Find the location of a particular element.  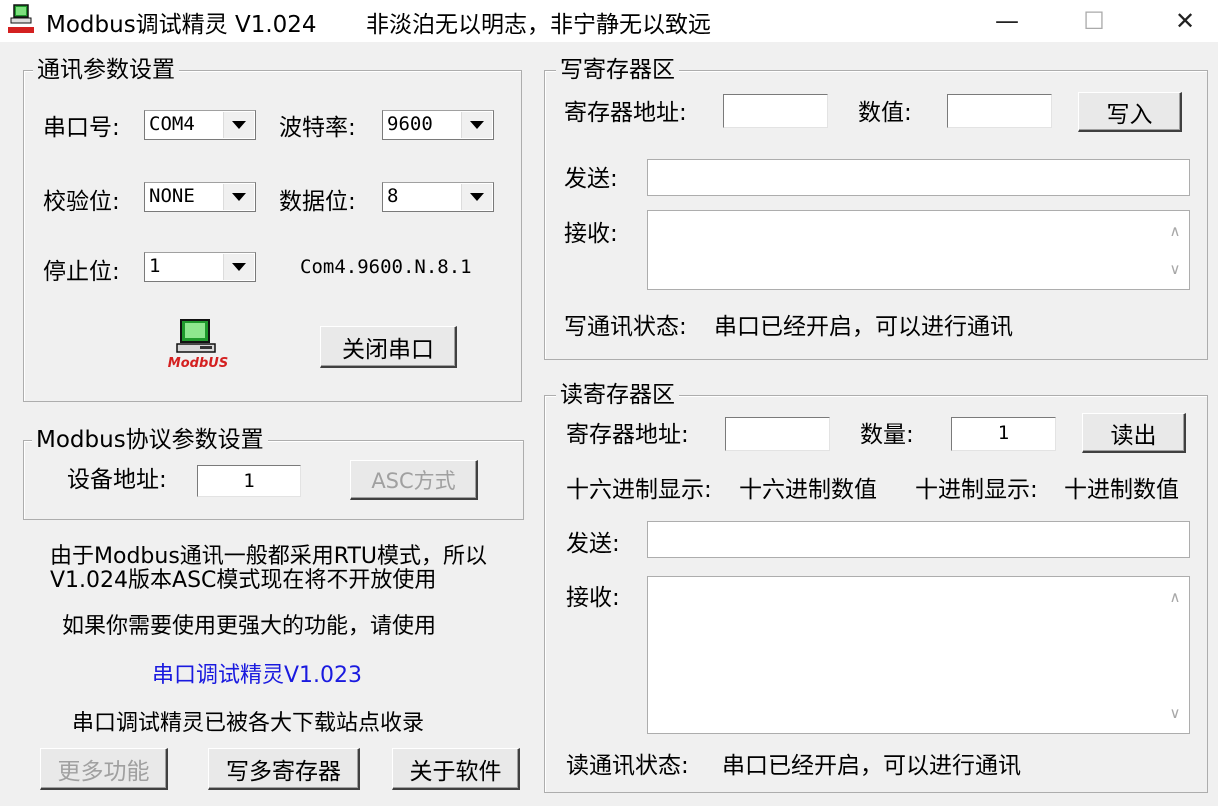

baud-select: 9600 is located at coordinates (438, 125).